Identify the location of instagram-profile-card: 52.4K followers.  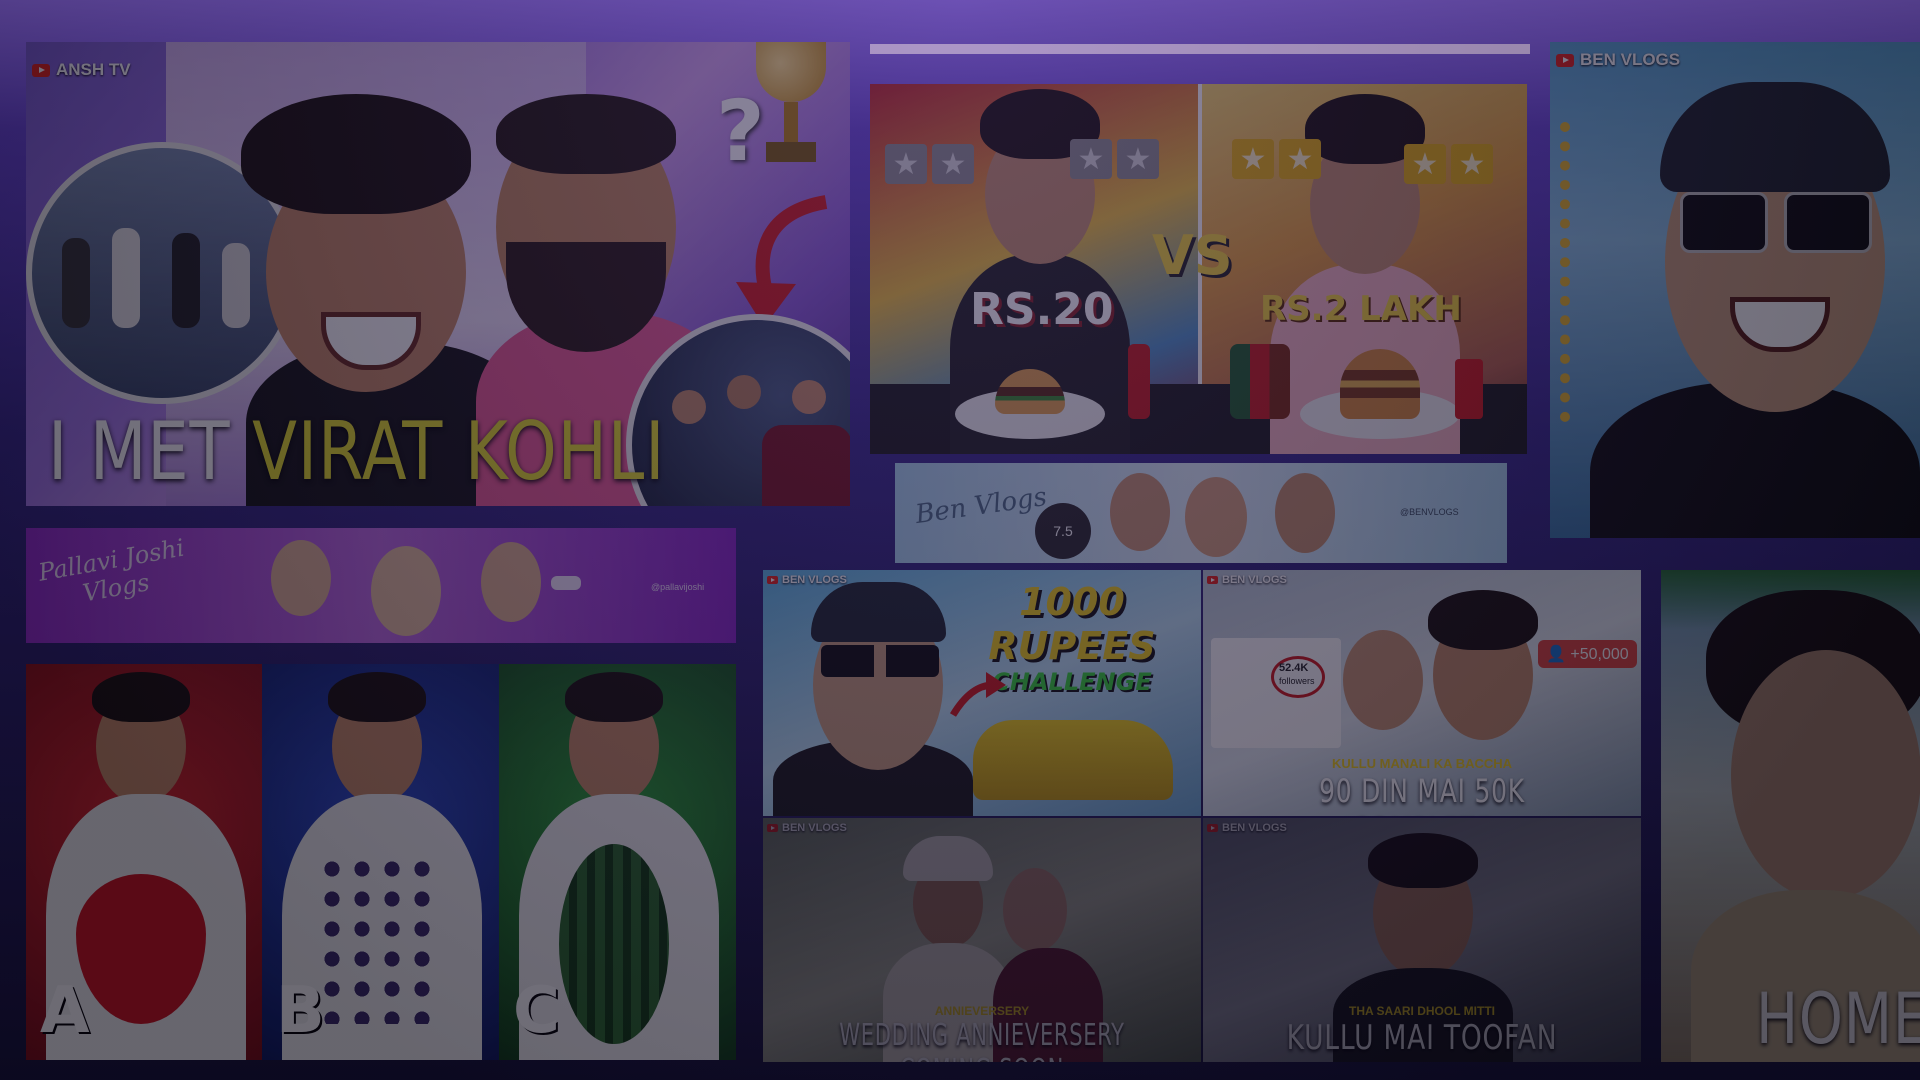
(1276, 693).